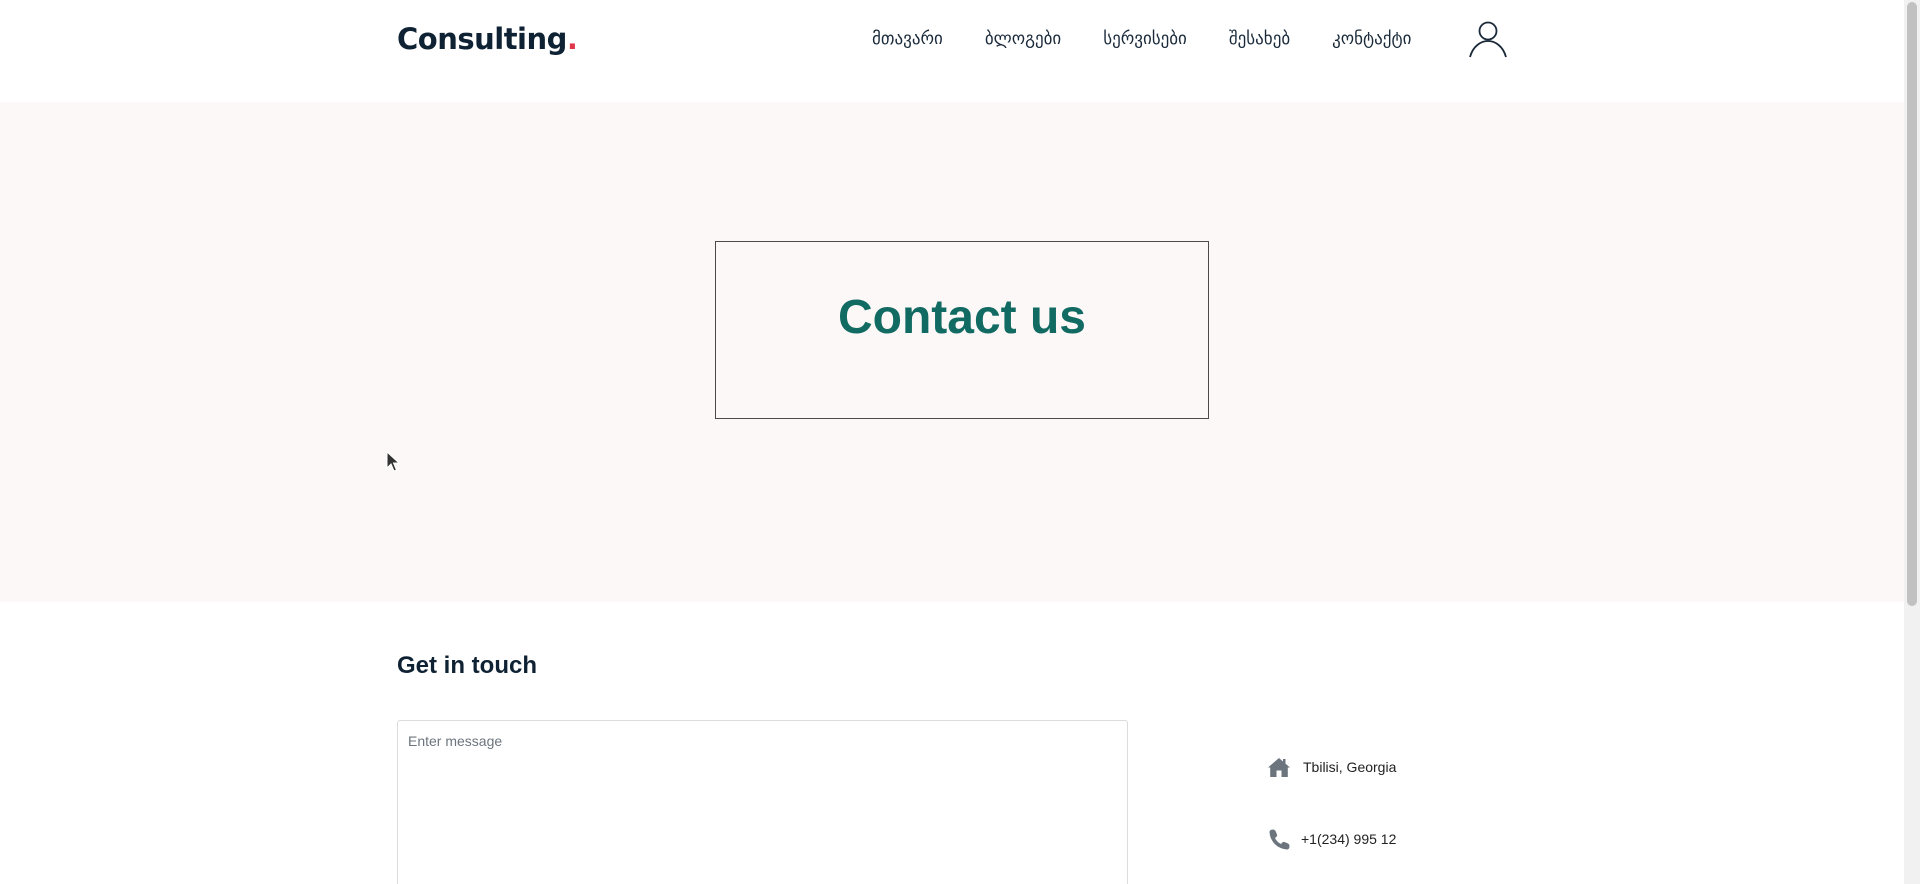 The width and height of the screenshot is (1920, 884). Describe the element at coordinates (1279, 767) in the screenshot. I see `home-icon` at that location.